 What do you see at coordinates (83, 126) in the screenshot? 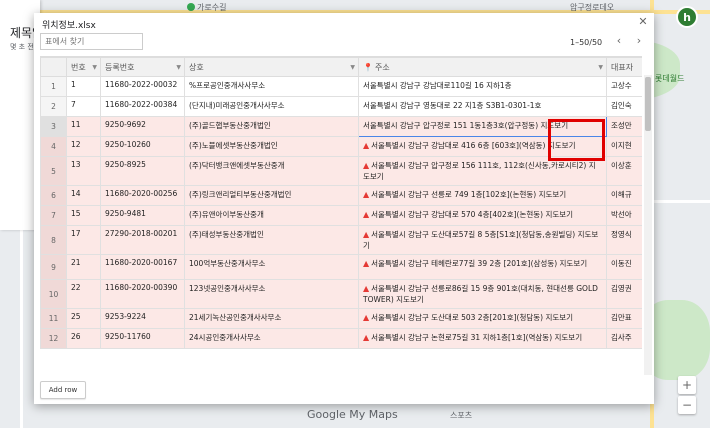
I see `num-cell: 11` at bounding box center [83, 126].